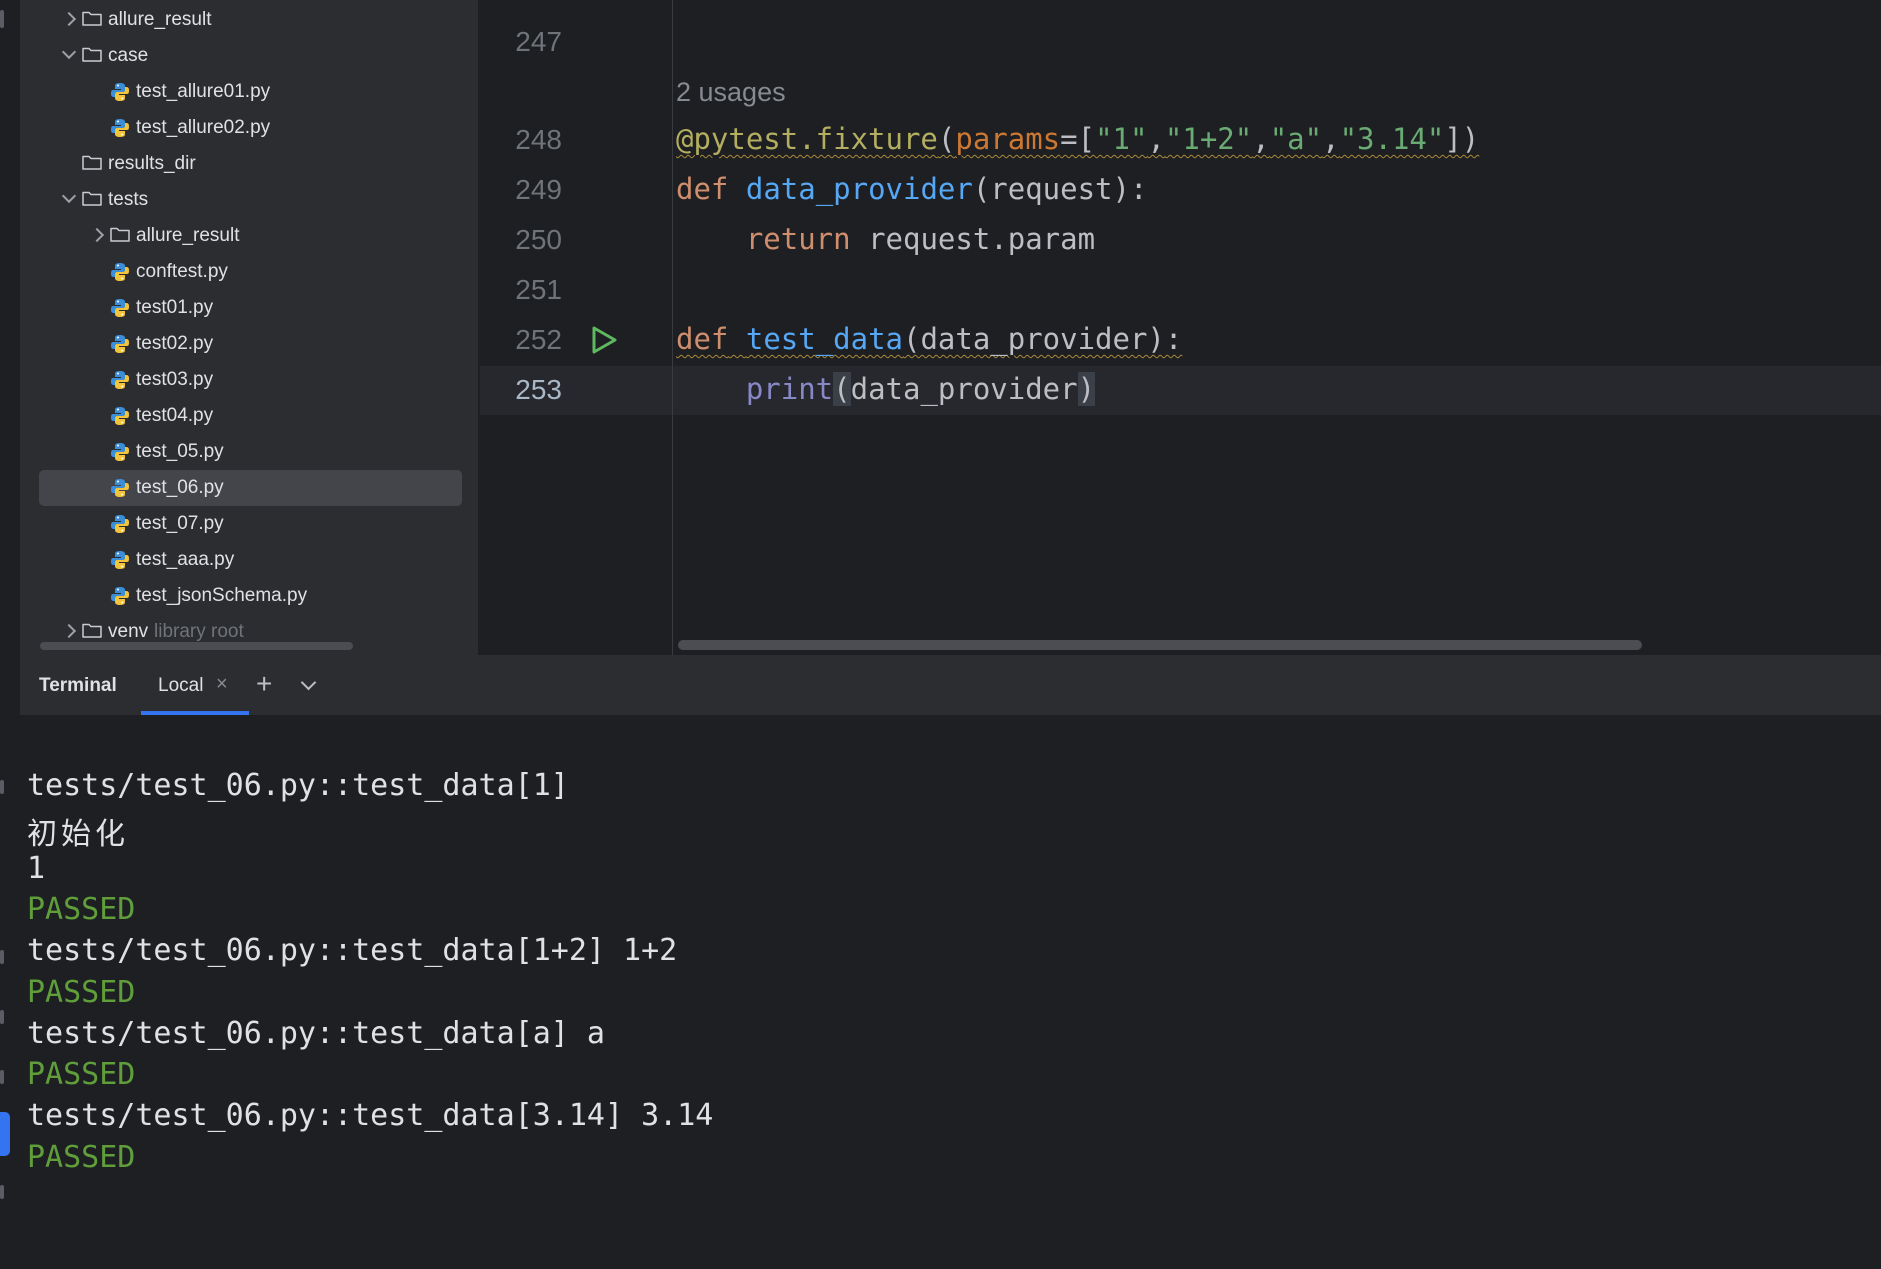 The height and width of the screenshot is (1269, 1881). What do you see at coordinates (1156, 139) in the screenshot?
I see `comma-token: ,` at bounding box center [1156, 139].